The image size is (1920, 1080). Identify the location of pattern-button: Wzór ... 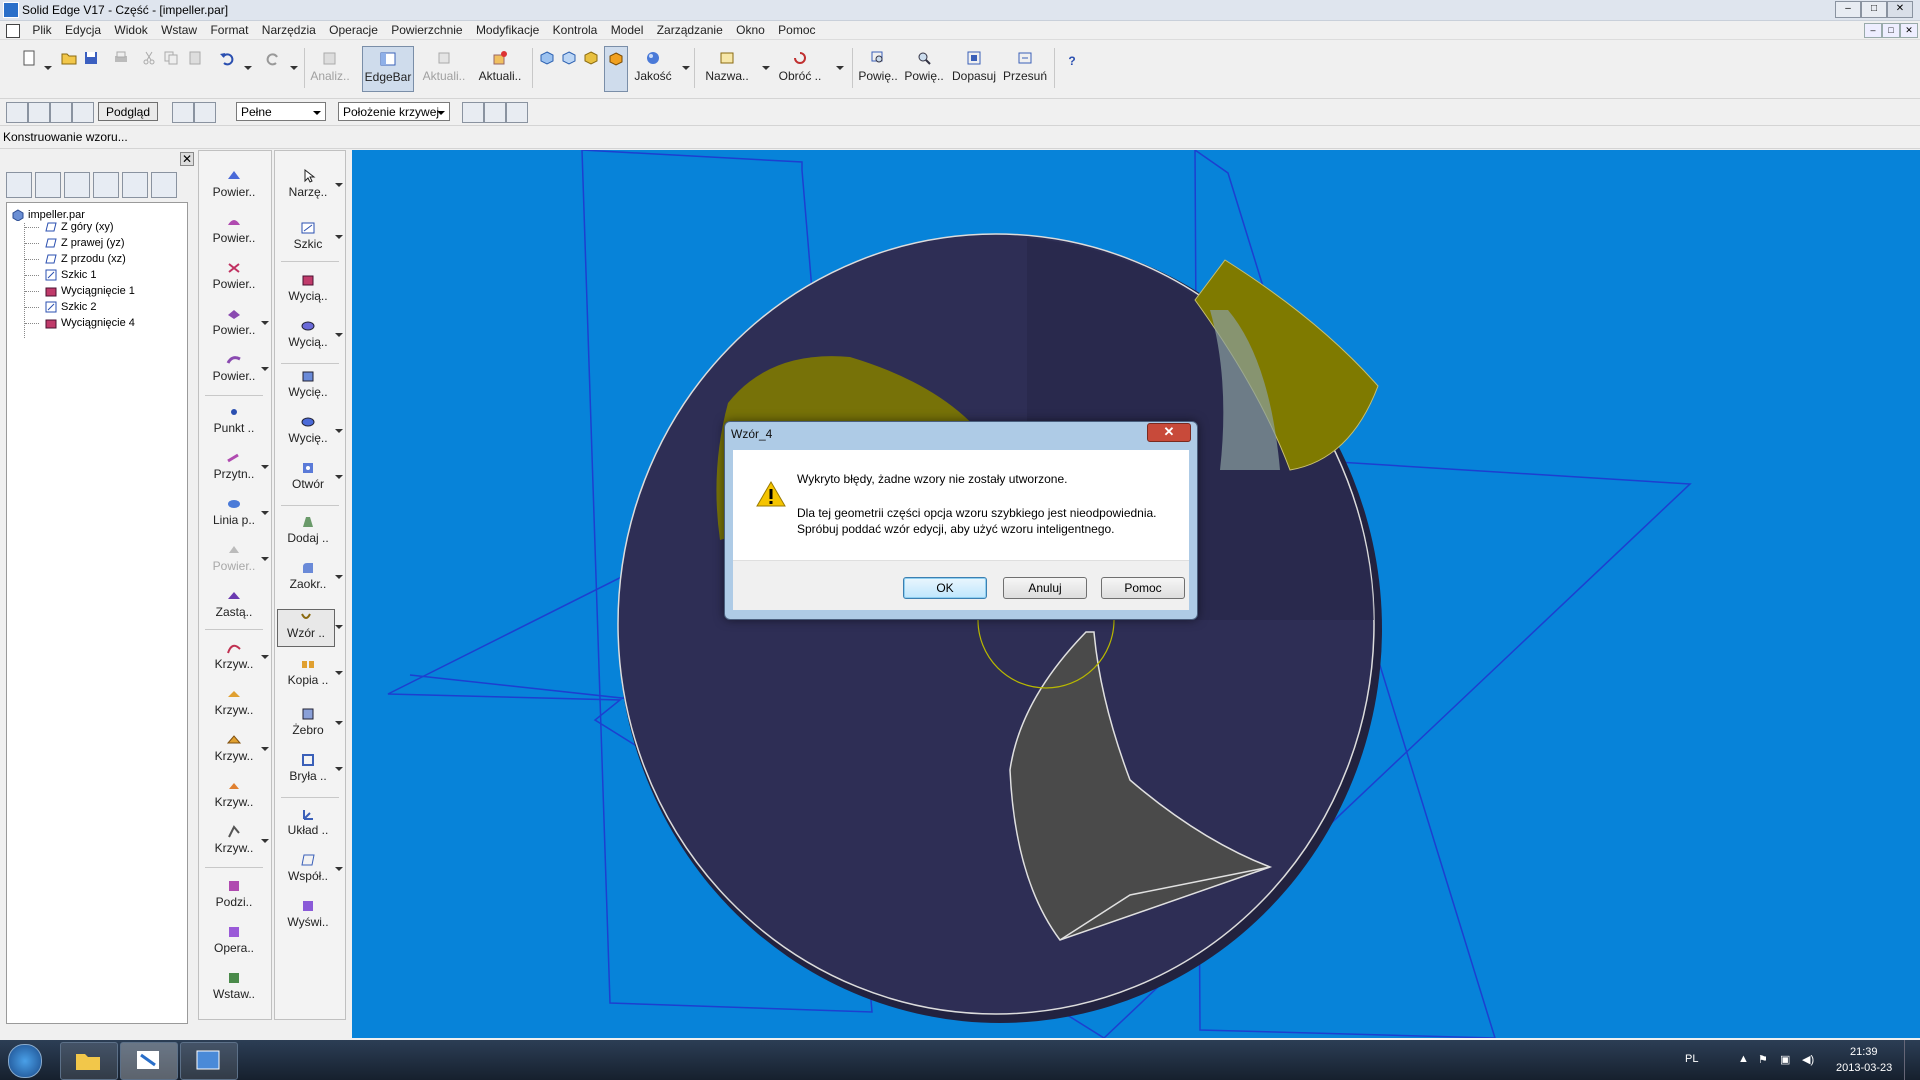
(306, 628).